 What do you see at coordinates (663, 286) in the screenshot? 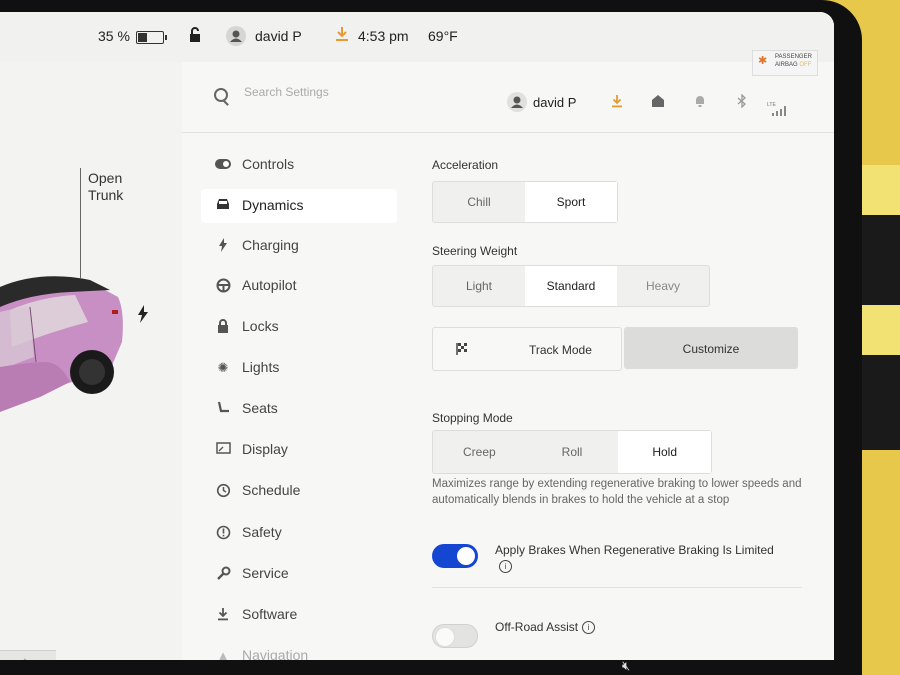
I see `steering-option-heavy: Heavy` at bounding box center [663, 286].